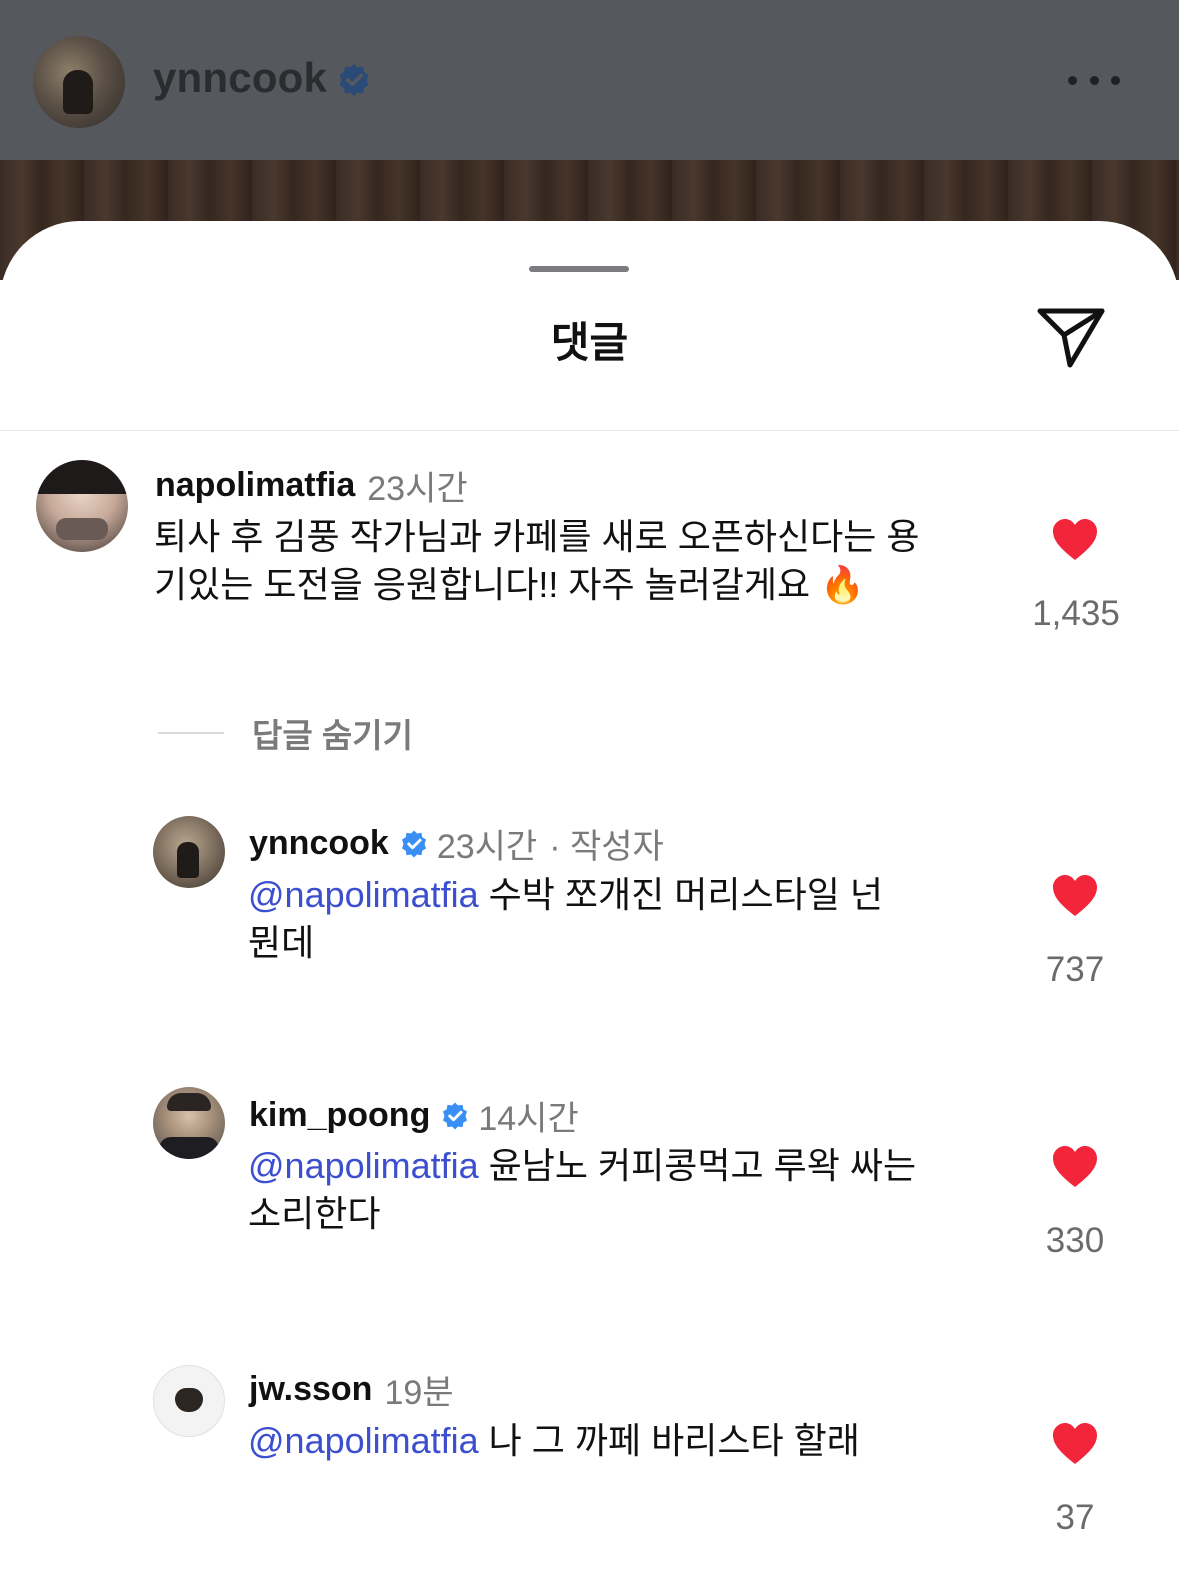  Describe the element at coordinates (843, 584) in the screenshot. I see `fire-emoji: 🔥` at that location.